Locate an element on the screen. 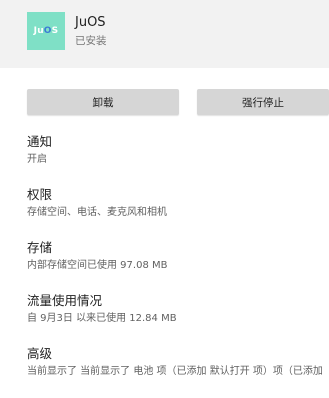 The image size is (329, 398). app-icon-text-right: S is located at coordinates (55, 31).